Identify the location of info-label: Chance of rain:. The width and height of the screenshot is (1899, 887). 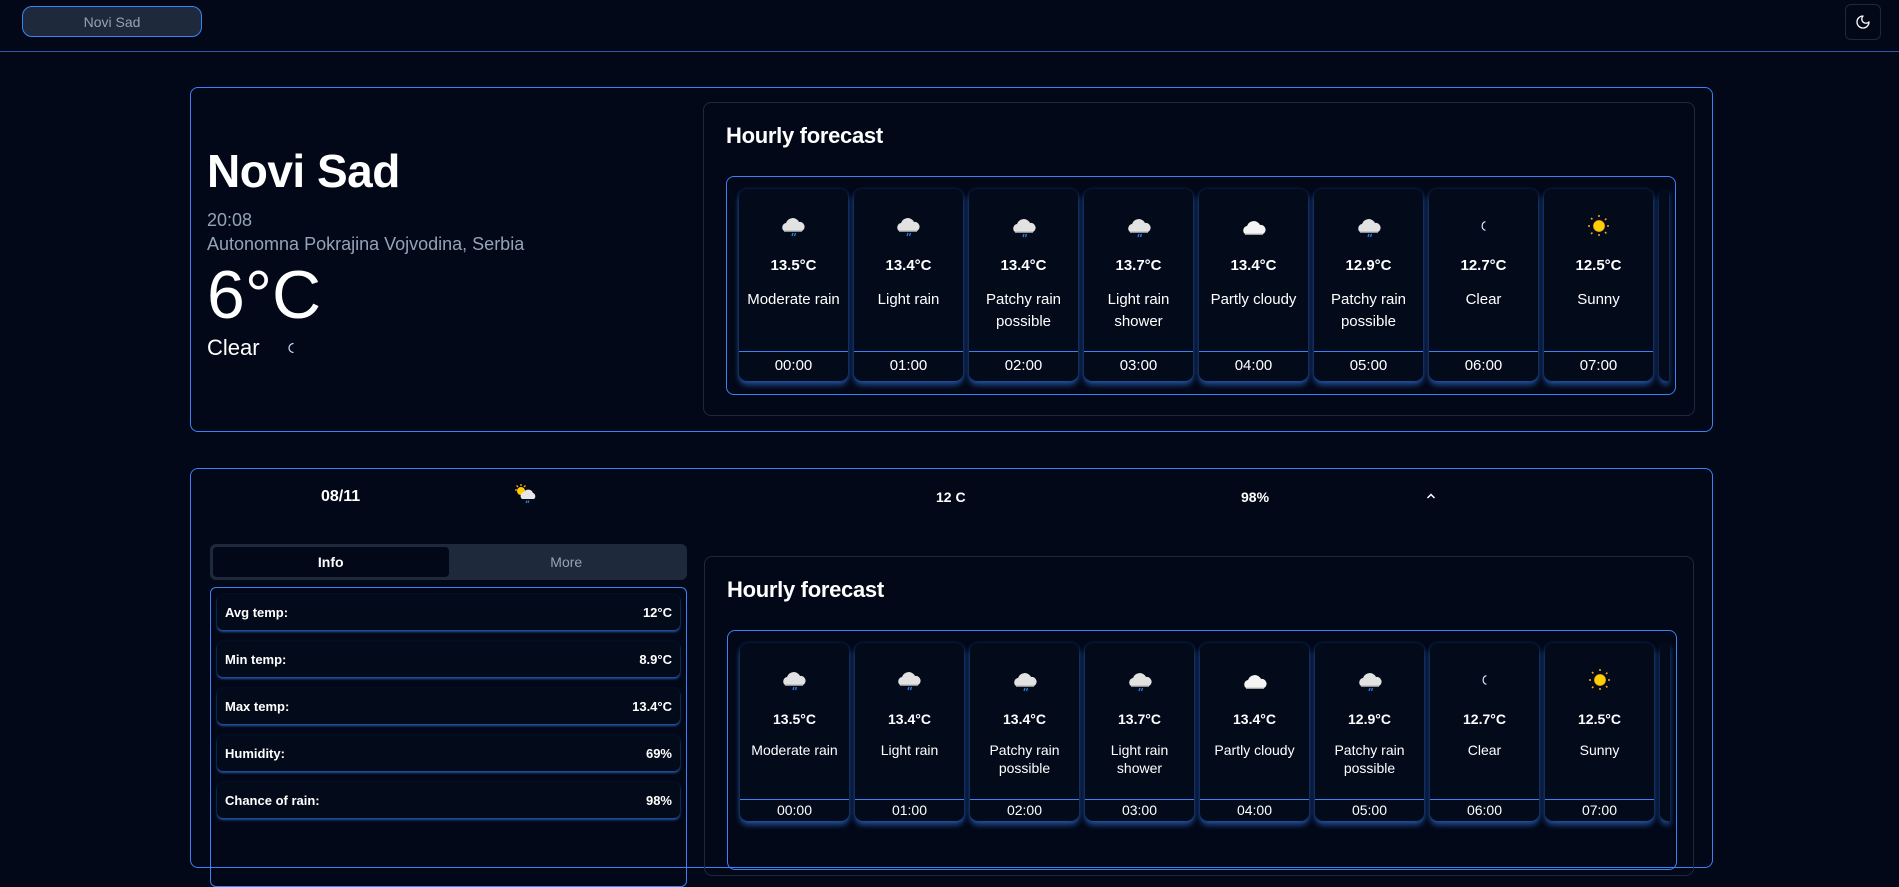
(272, 800).